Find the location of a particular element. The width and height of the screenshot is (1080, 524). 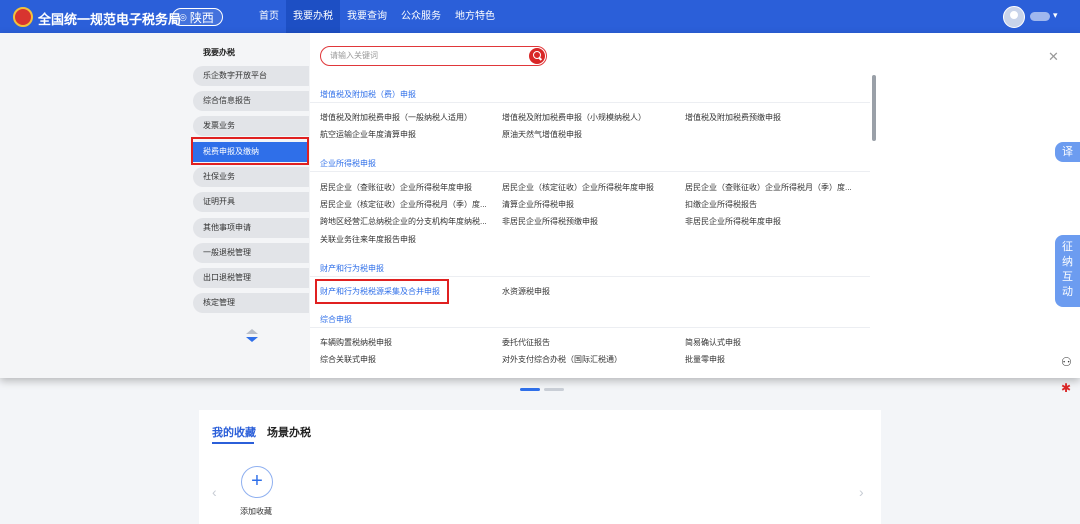

tab-scenario-tax: 场景办税 is located at coordinates (289, 432).